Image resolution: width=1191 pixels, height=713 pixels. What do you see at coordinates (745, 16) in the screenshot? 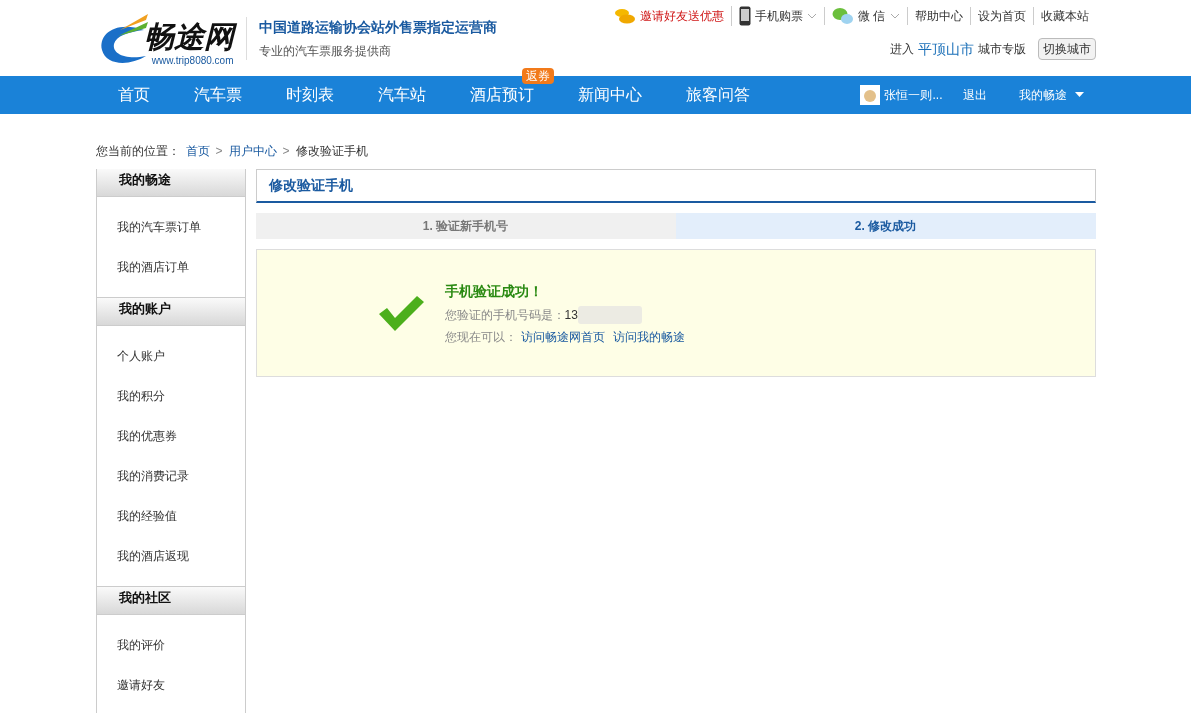
I see `phone-icon` at bounding box center [745, 16].